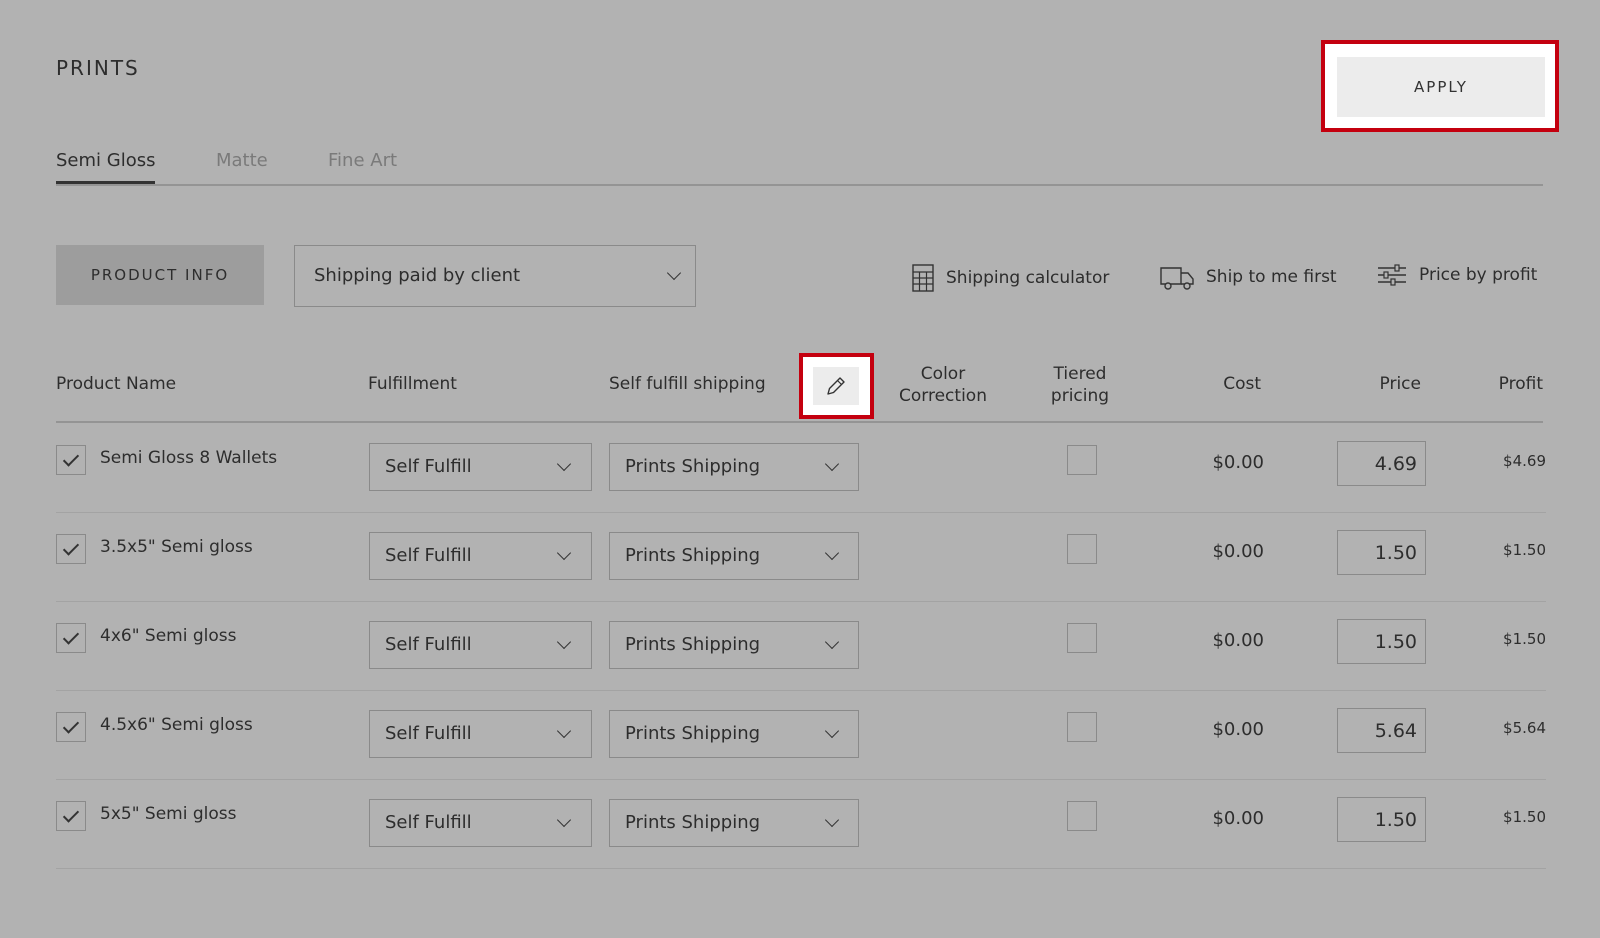 This screenshot has height=938, width=1600. I want to click on price-by-profit-label: Price by profit, so click(1478, 275).